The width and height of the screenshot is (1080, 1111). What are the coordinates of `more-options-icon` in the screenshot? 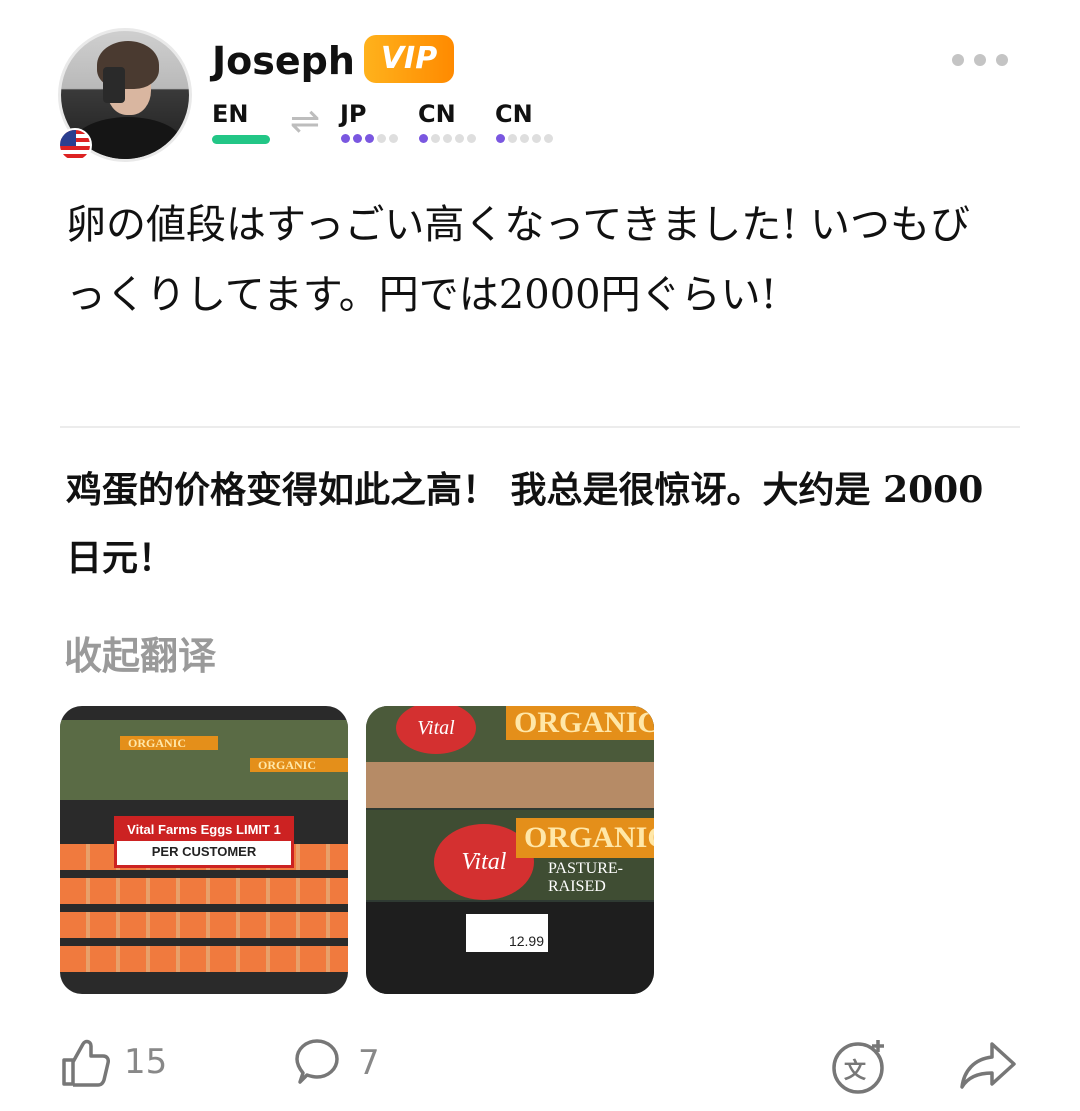 It's located at (984, 62).